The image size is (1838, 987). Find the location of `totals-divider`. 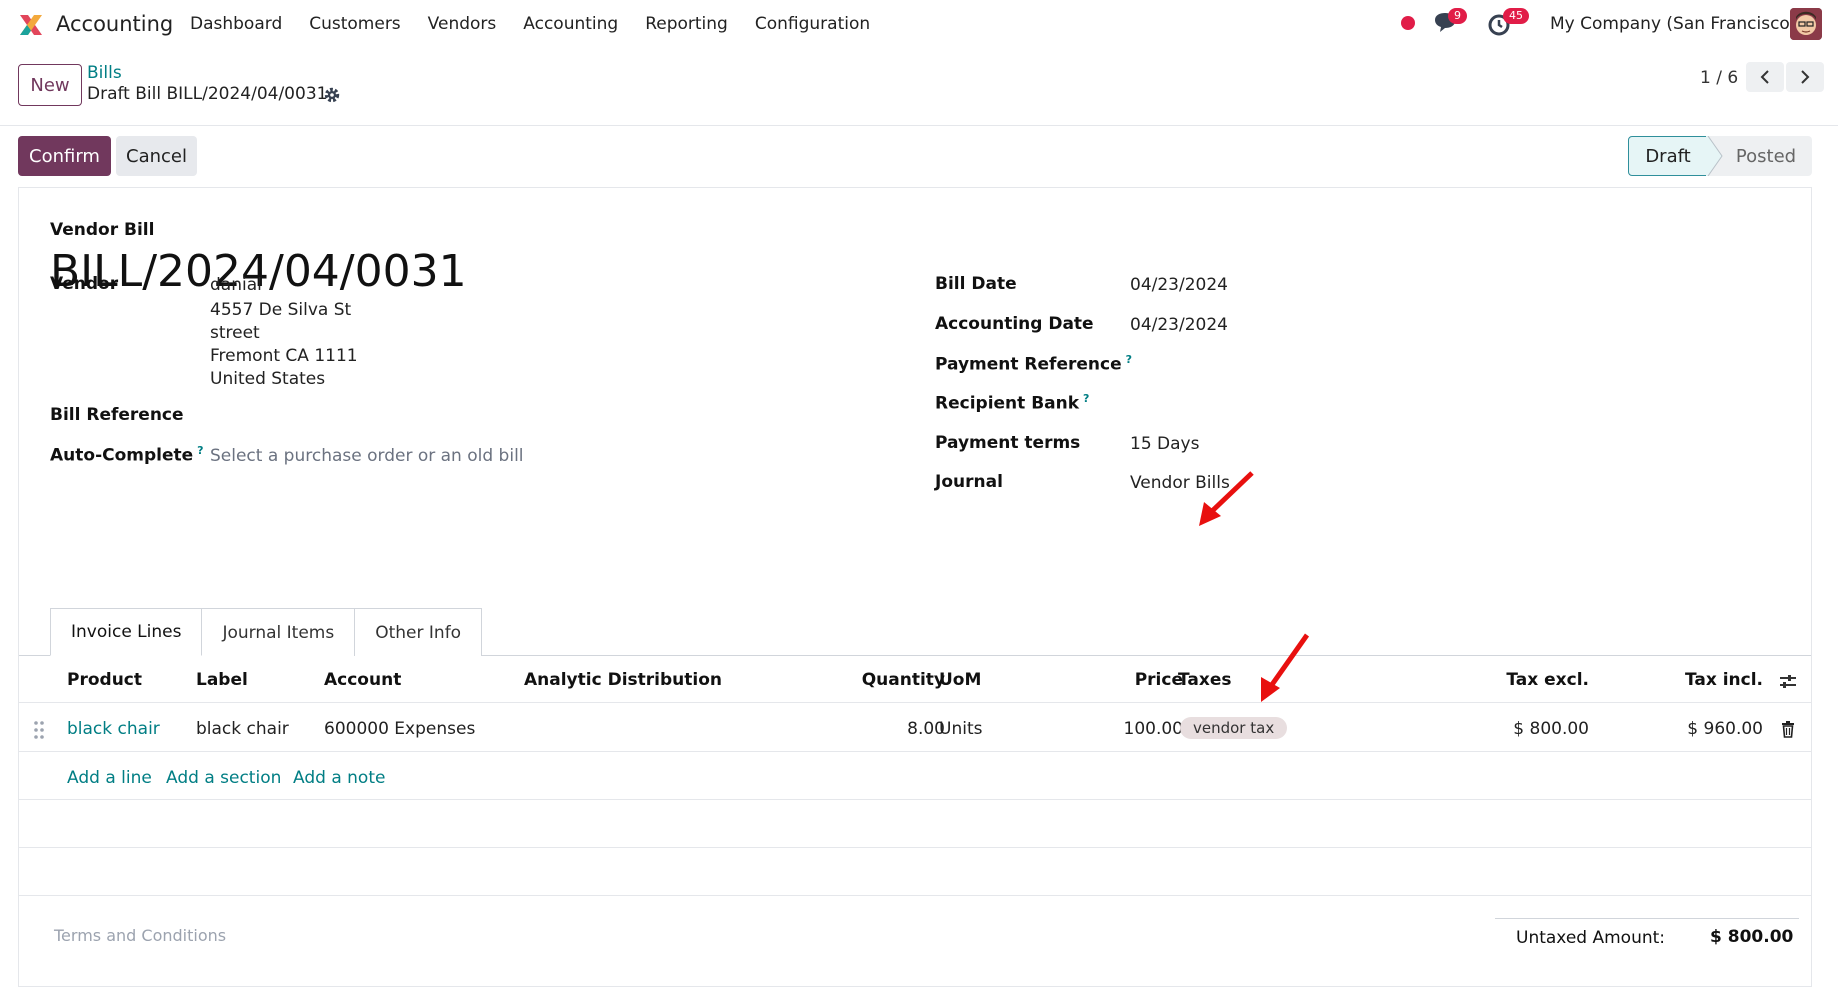

totals-divider is located at coordinates (1647, 918).